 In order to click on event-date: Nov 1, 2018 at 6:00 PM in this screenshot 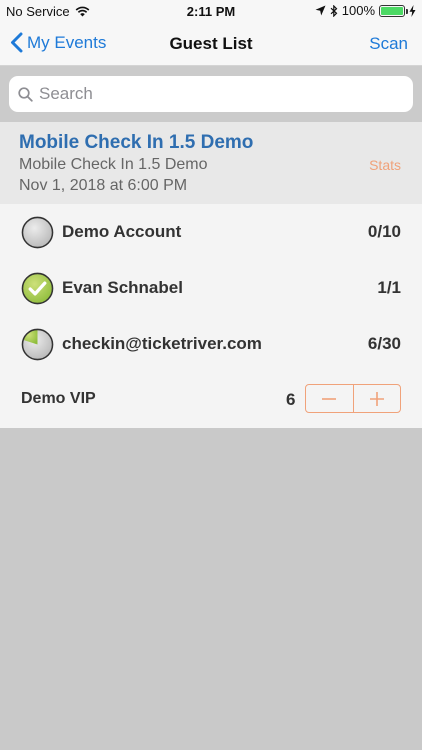, I will do `click(103, 185)`.